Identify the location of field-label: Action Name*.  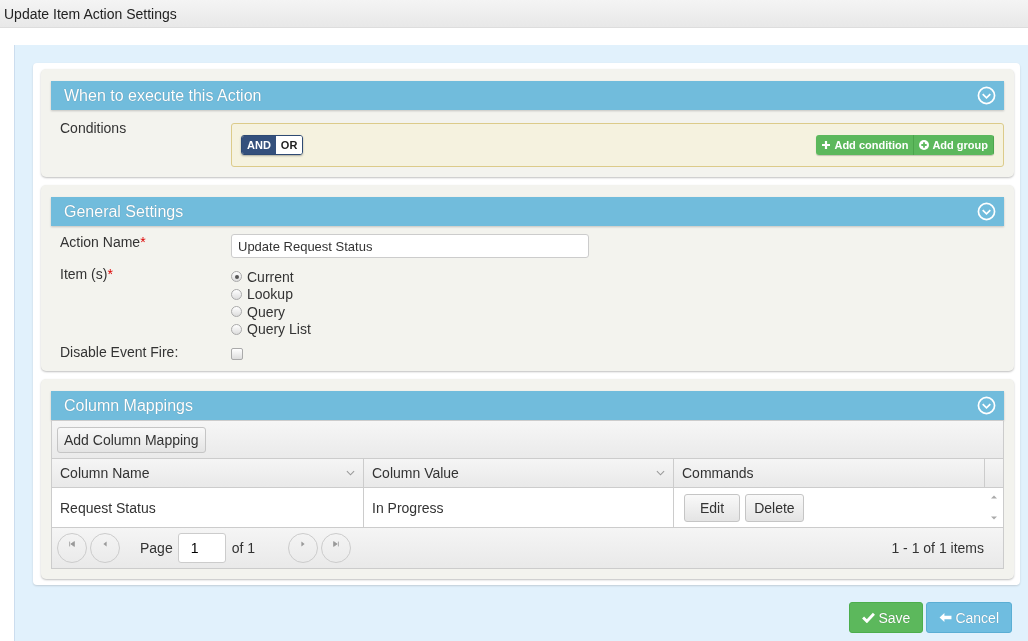
(103, 242).